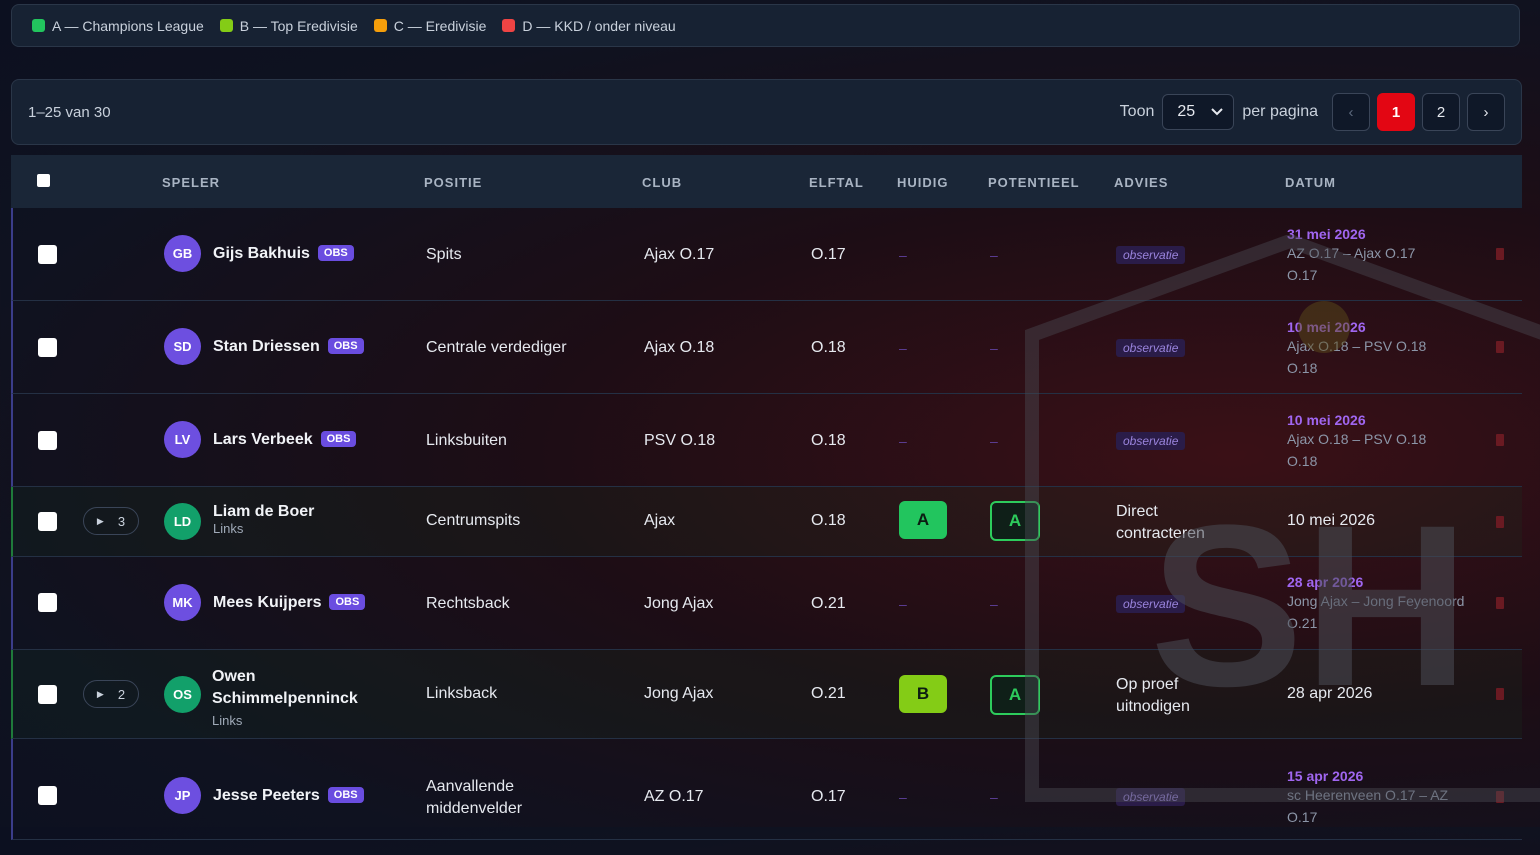 The image size is (1540, 855). I want to click on date-cell: 31 mei 2026 AZ O.17 – Ajax O.17 O.17, so click(1351, 256).